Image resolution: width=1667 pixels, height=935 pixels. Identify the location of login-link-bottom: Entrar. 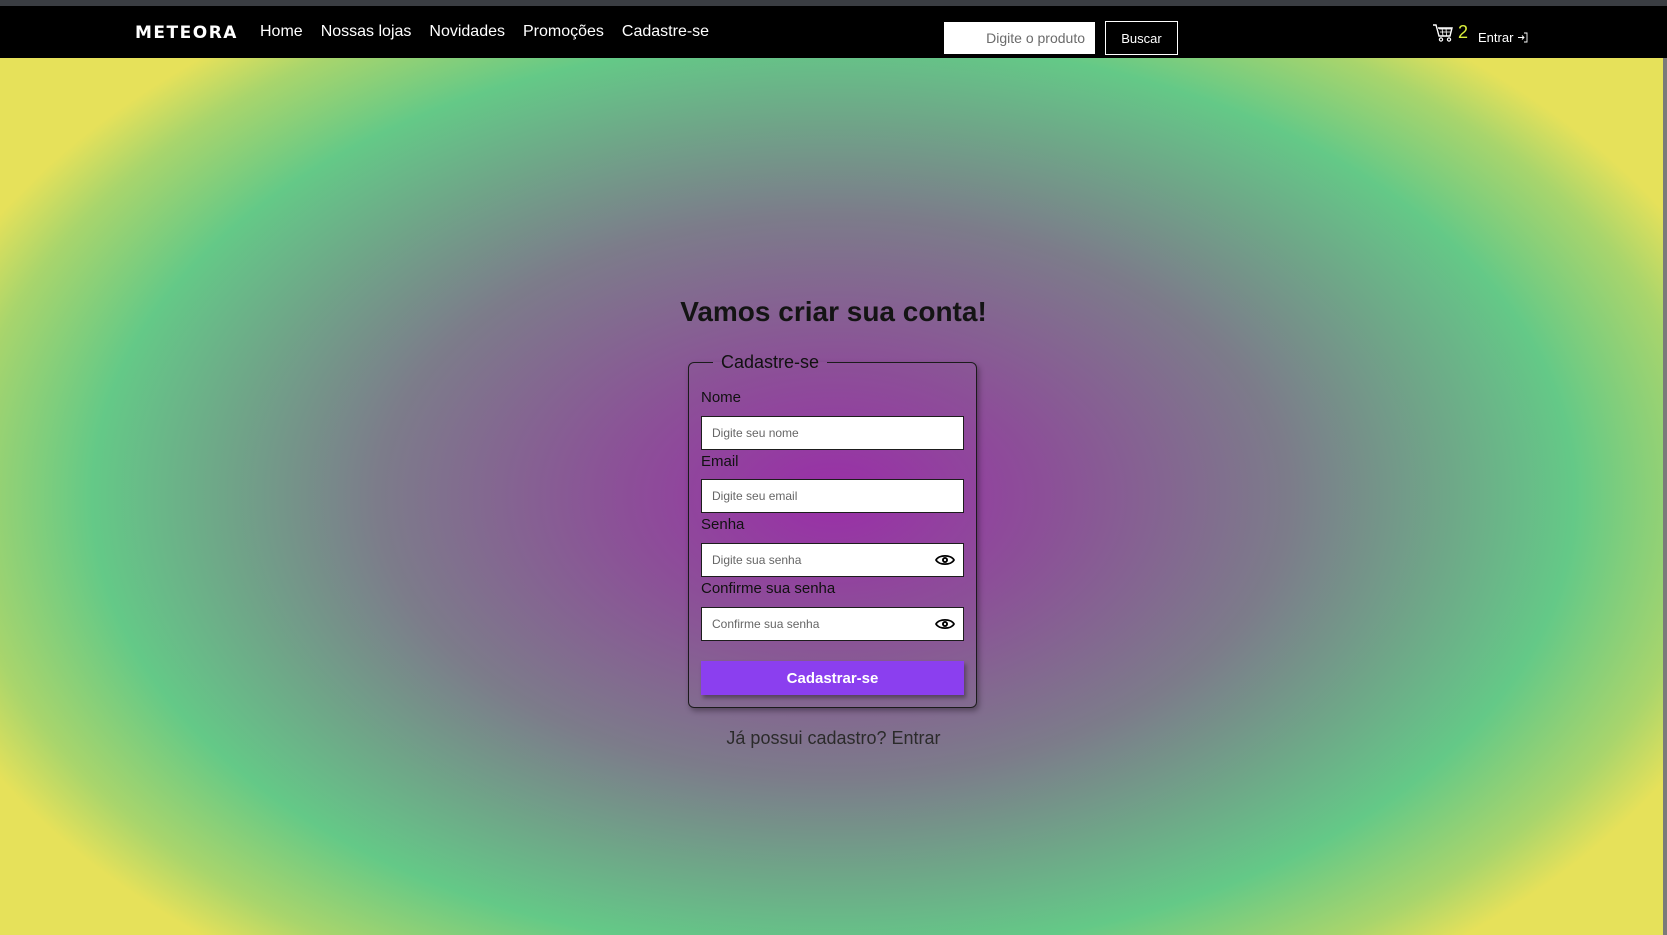
(916, 738).